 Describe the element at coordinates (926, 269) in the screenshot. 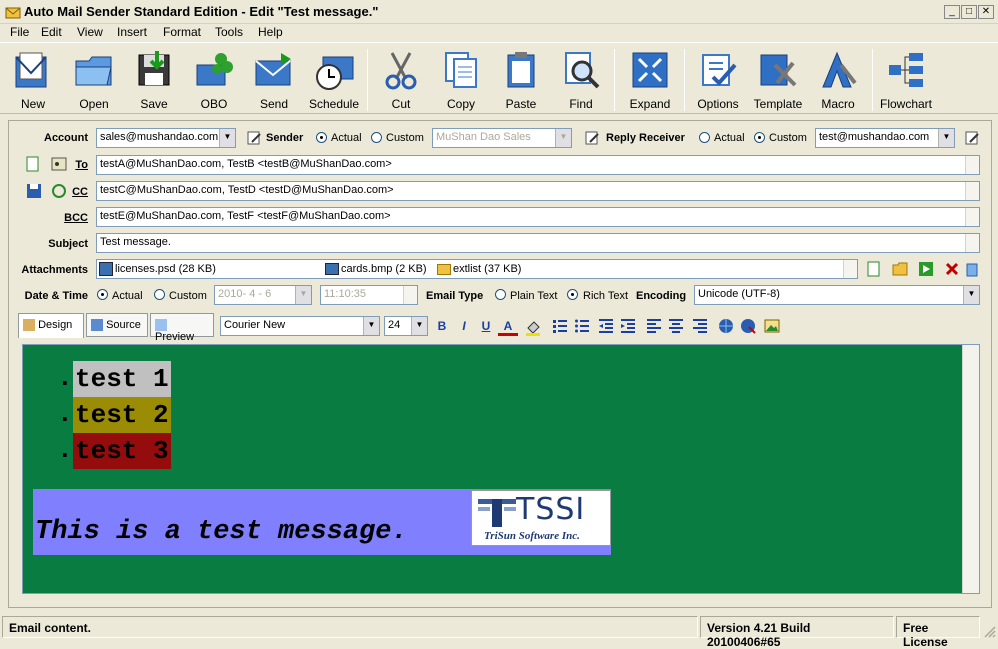

I see `run-icon` at that location.